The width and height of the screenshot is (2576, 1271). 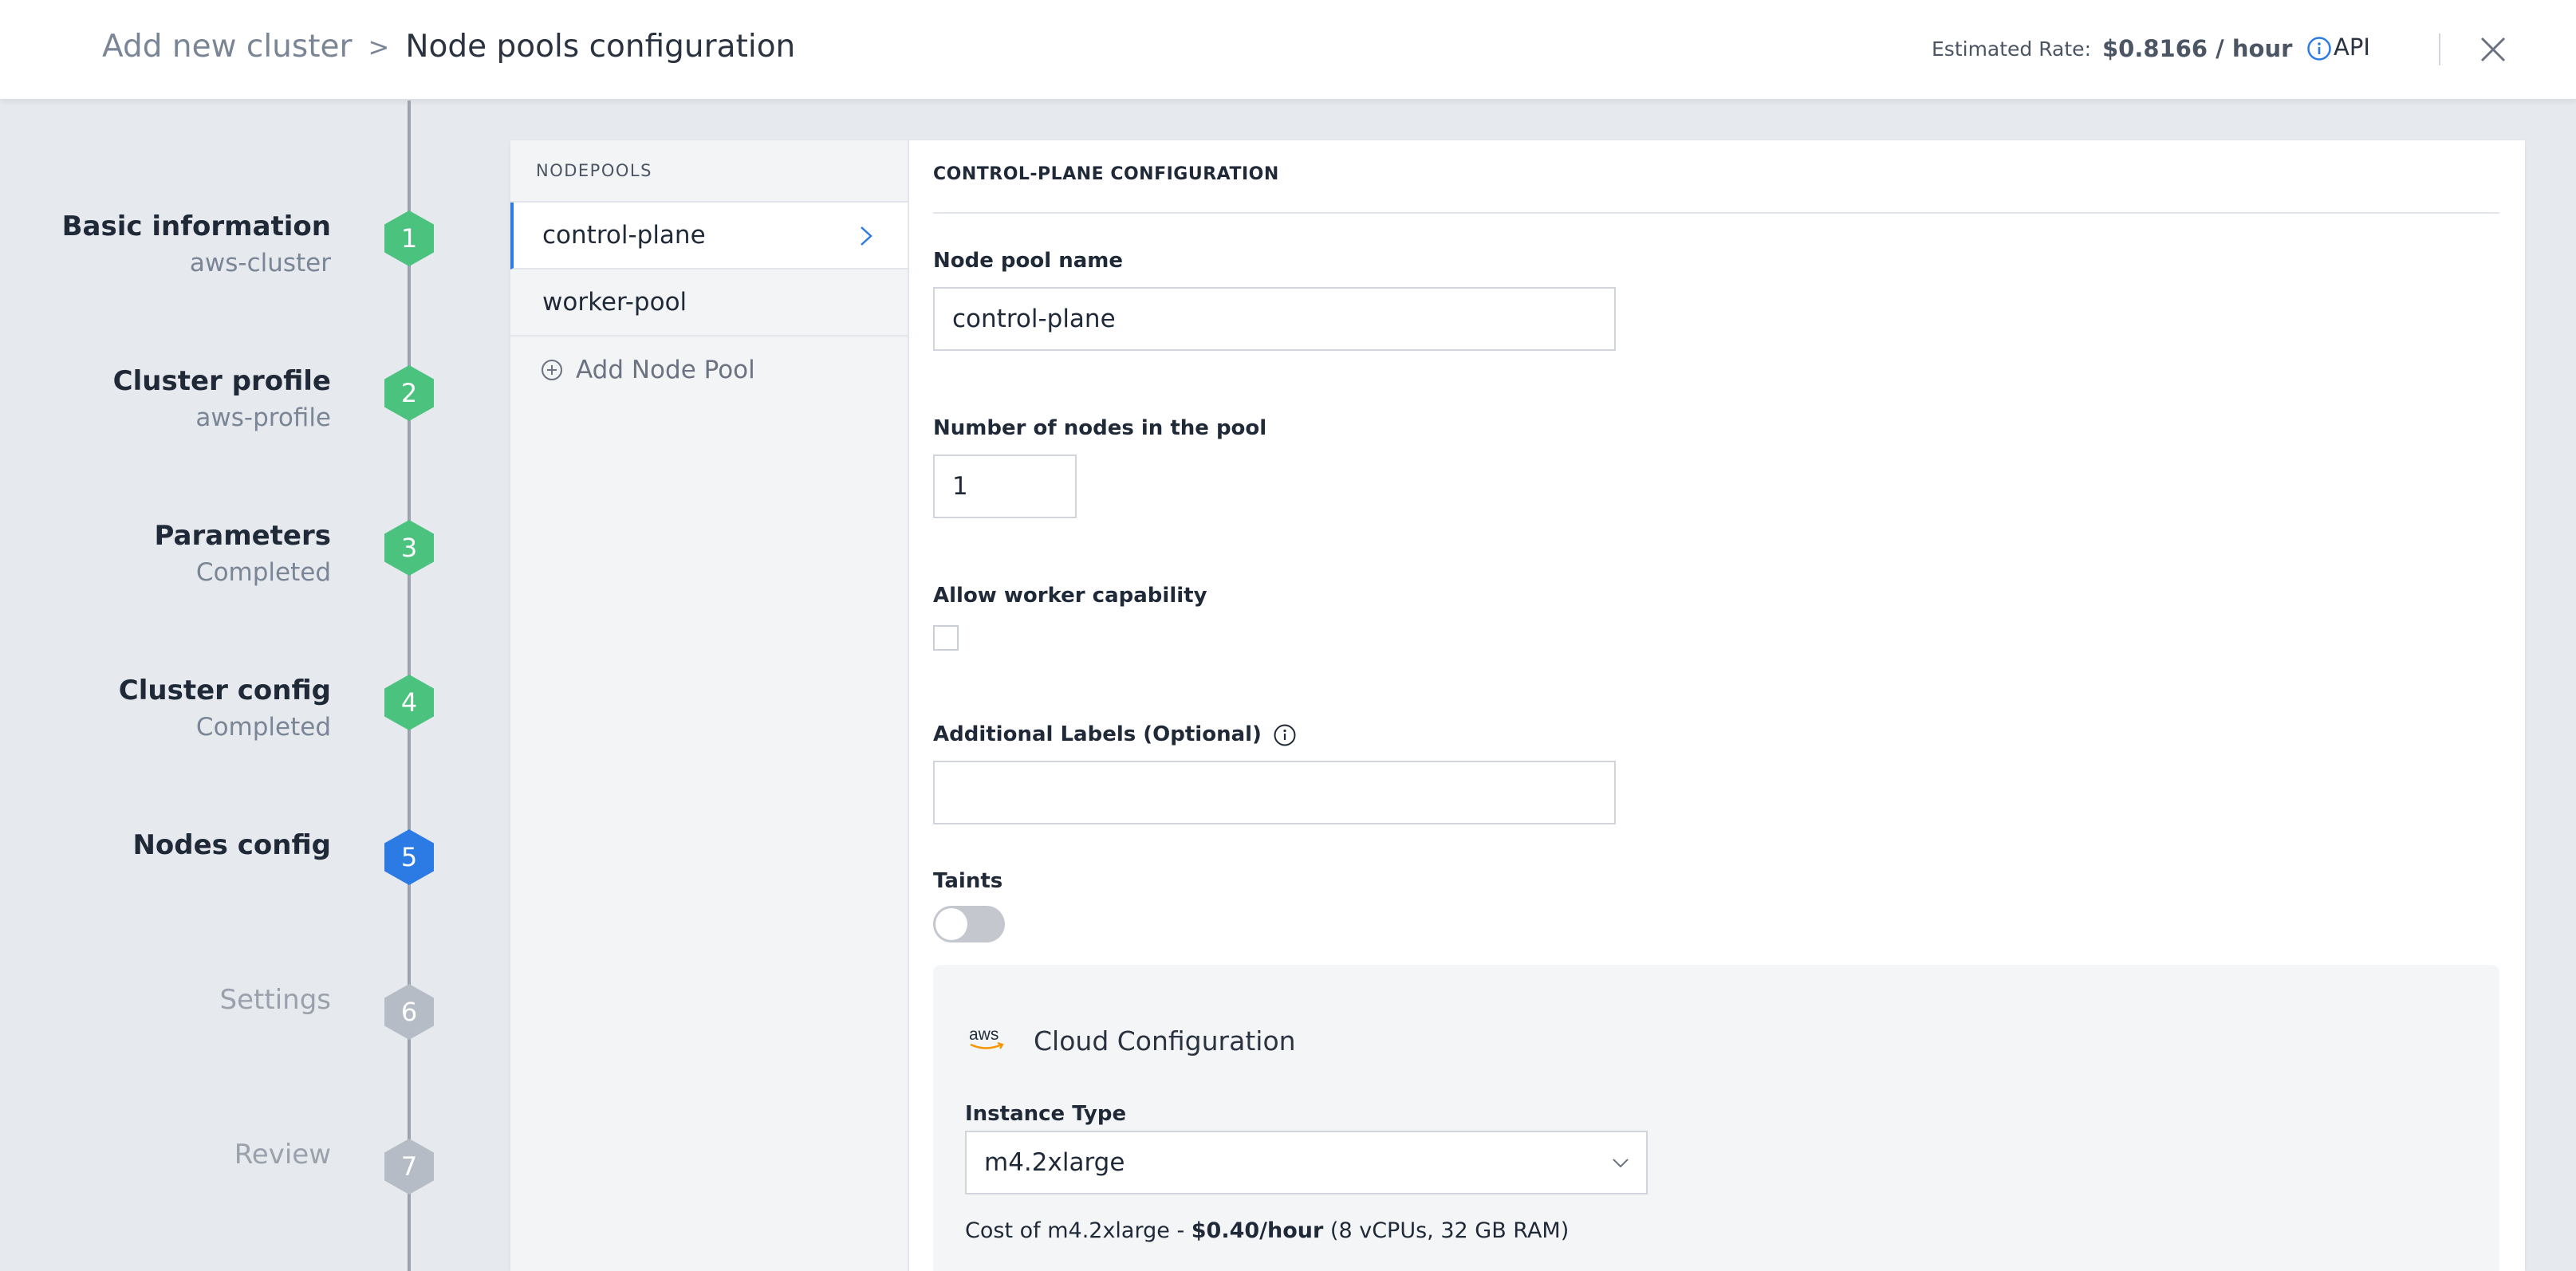 I want to click on step-title: Parameters, so click(x=242, y=536).